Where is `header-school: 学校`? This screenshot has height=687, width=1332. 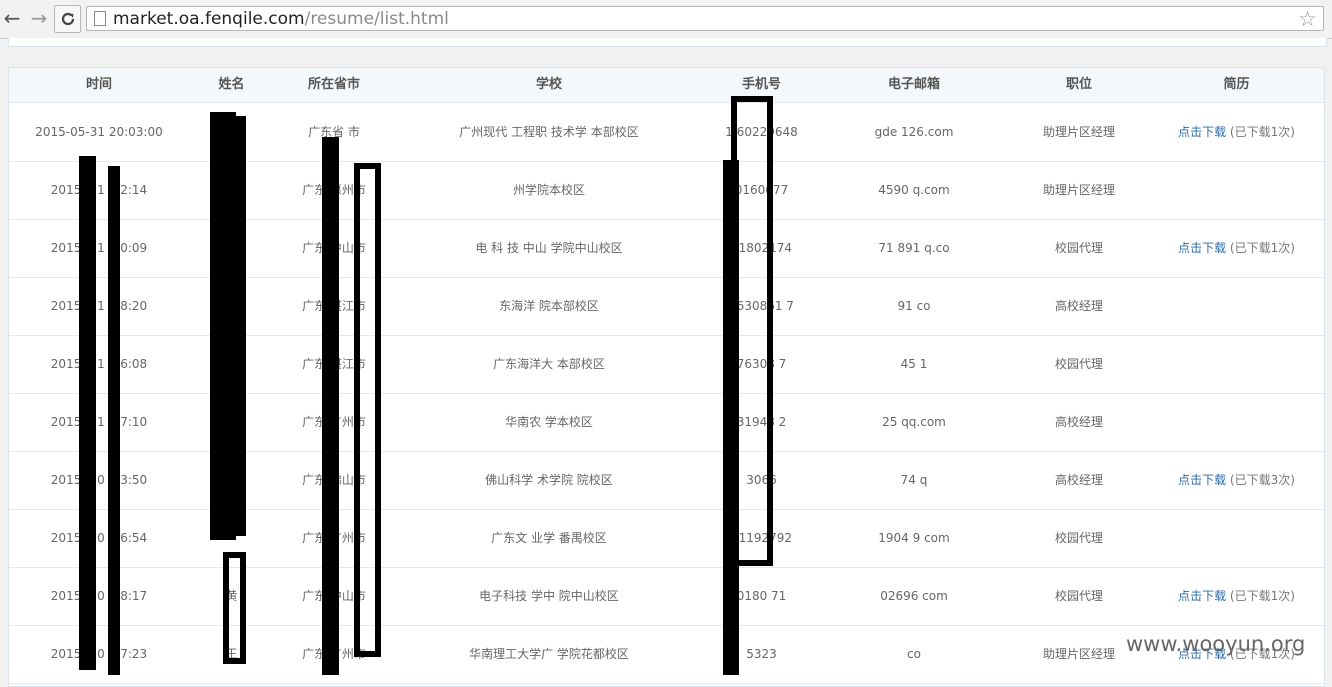
header-school: 学校 is located at coordinates (548, 84).